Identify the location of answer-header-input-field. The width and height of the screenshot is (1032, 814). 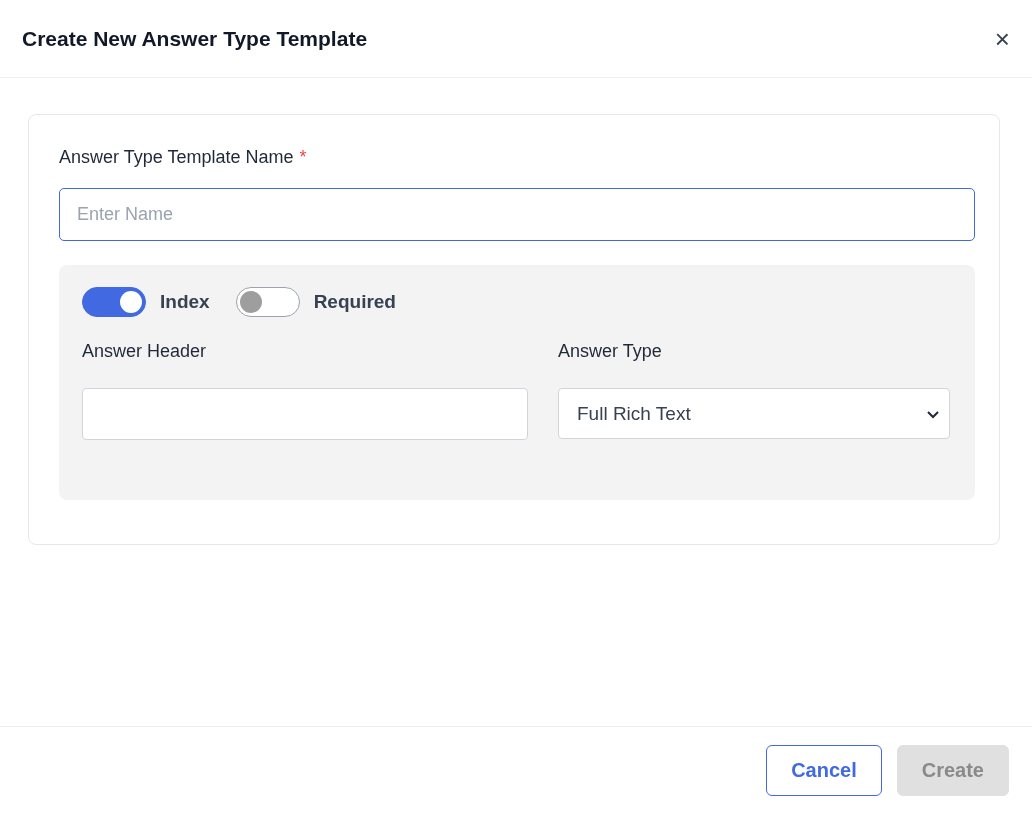
(305, 414).